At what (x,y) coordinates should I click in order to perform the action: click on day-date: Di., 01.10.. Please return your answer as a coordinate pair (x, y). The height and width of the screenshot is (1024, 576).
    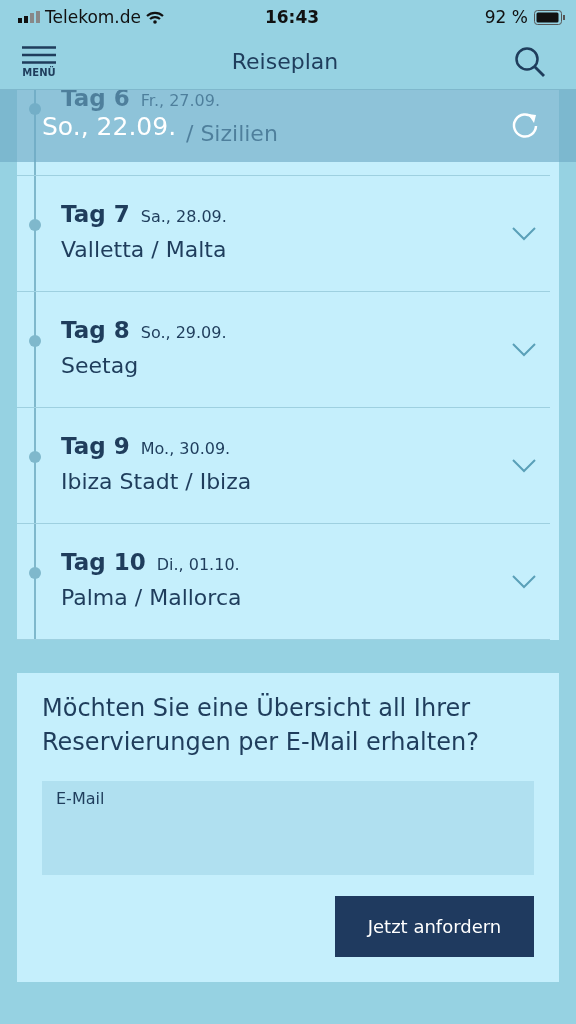
    Looking at the image, I should click on (198, 564).